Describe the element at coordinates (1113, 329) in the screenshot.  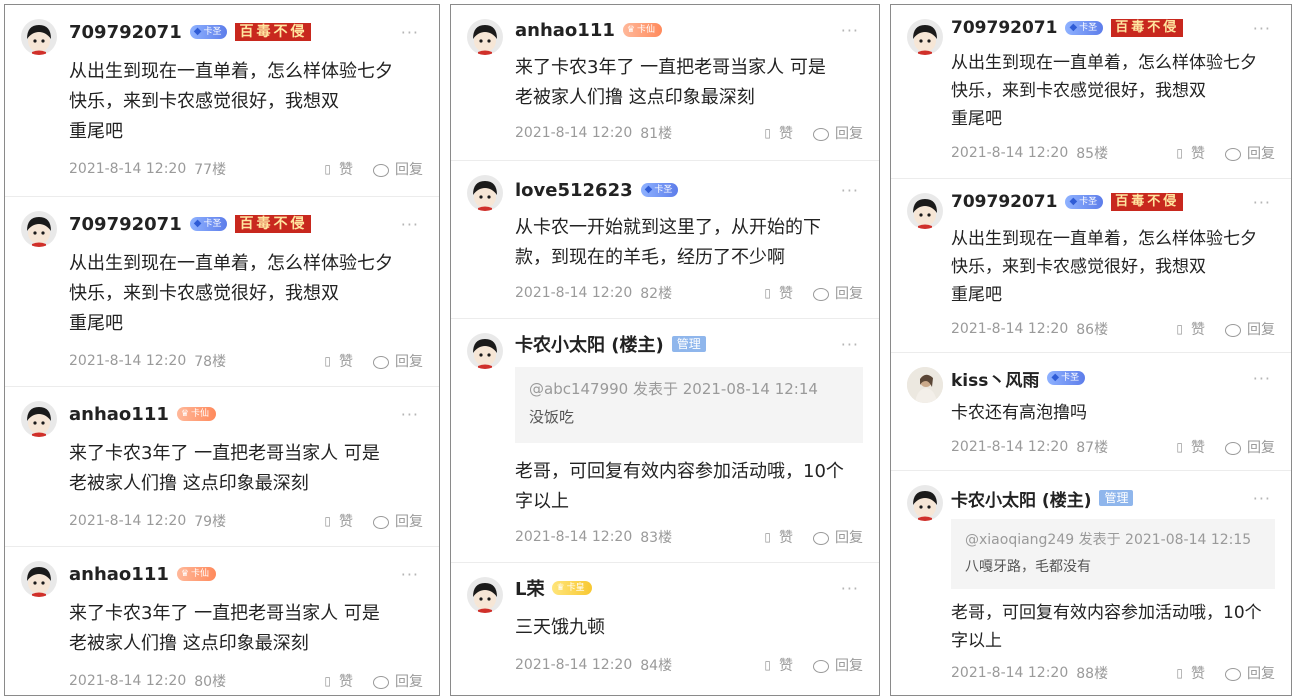
I see `post-footer: 2021-8-14 12:20 86楼 ▯ 赞 回复` at that location.